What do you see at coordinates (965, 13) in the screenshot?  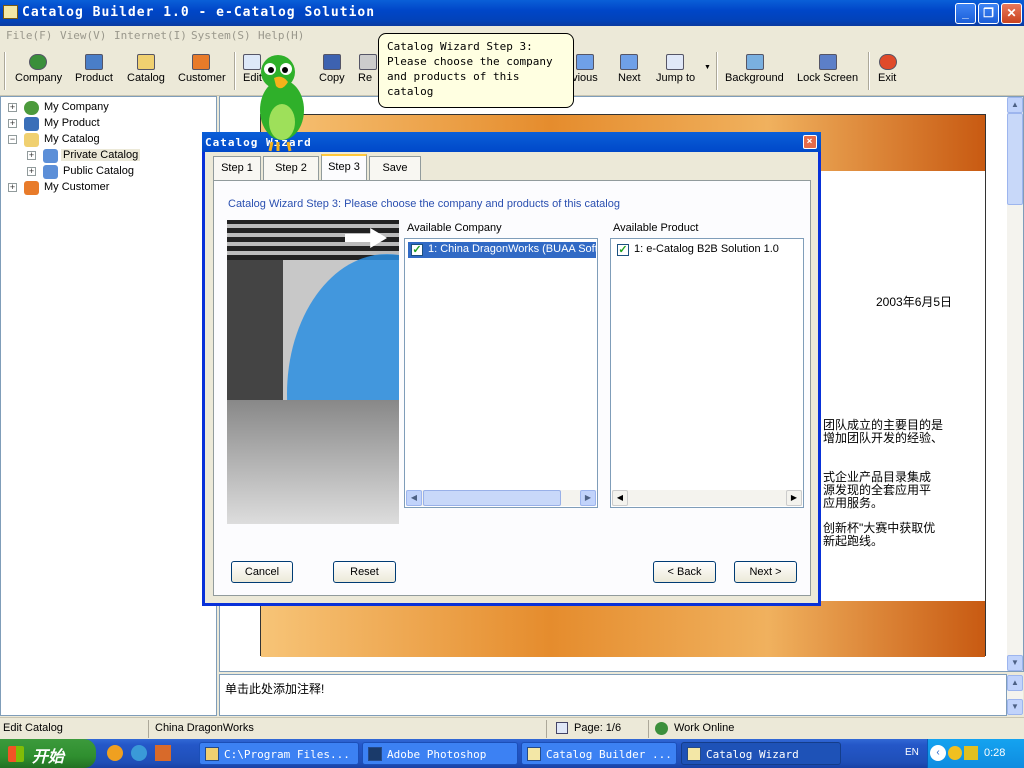 I see `minimize-button: _` at bounding box center [965, 13].